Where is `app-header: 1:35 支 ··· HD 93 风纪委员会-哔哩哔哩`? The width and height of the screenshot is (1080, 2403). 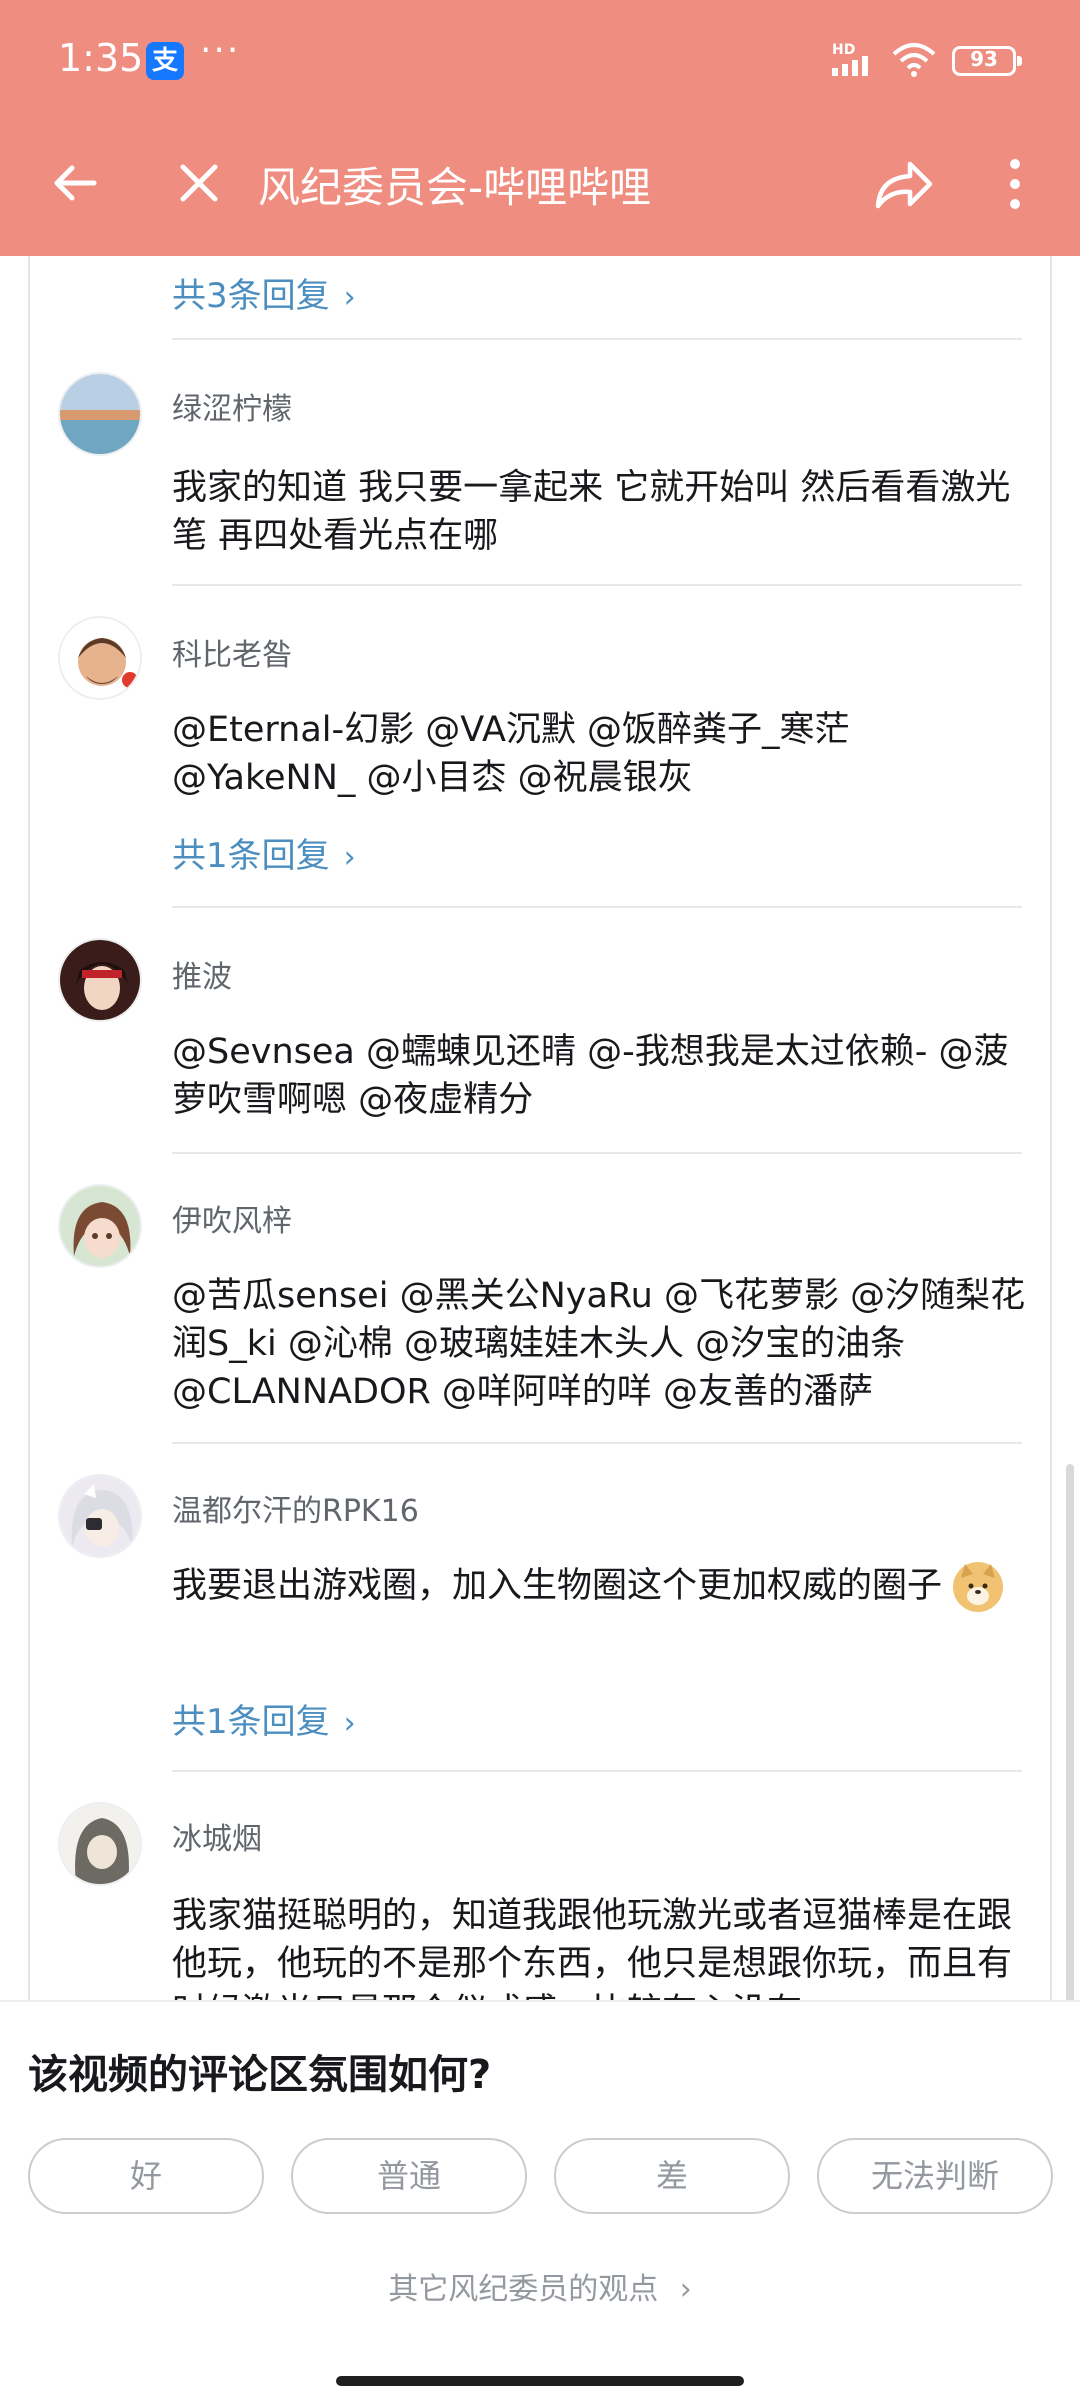
app-header: 1:35 支 ··· HD 93 风纪委员会-哔哩哔哩 is located at coordinates (540, 128).